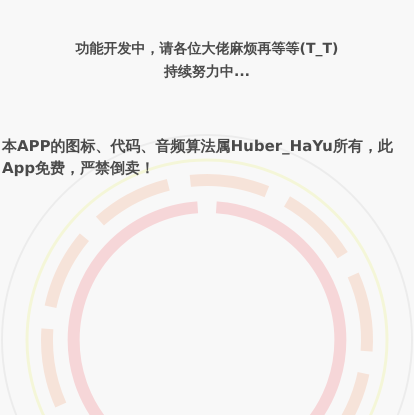 The image size is (414, 415). I want to click on notice-text: 功能开发中，请各位大佬麻烦再等等(T_T), so click(207, 49).